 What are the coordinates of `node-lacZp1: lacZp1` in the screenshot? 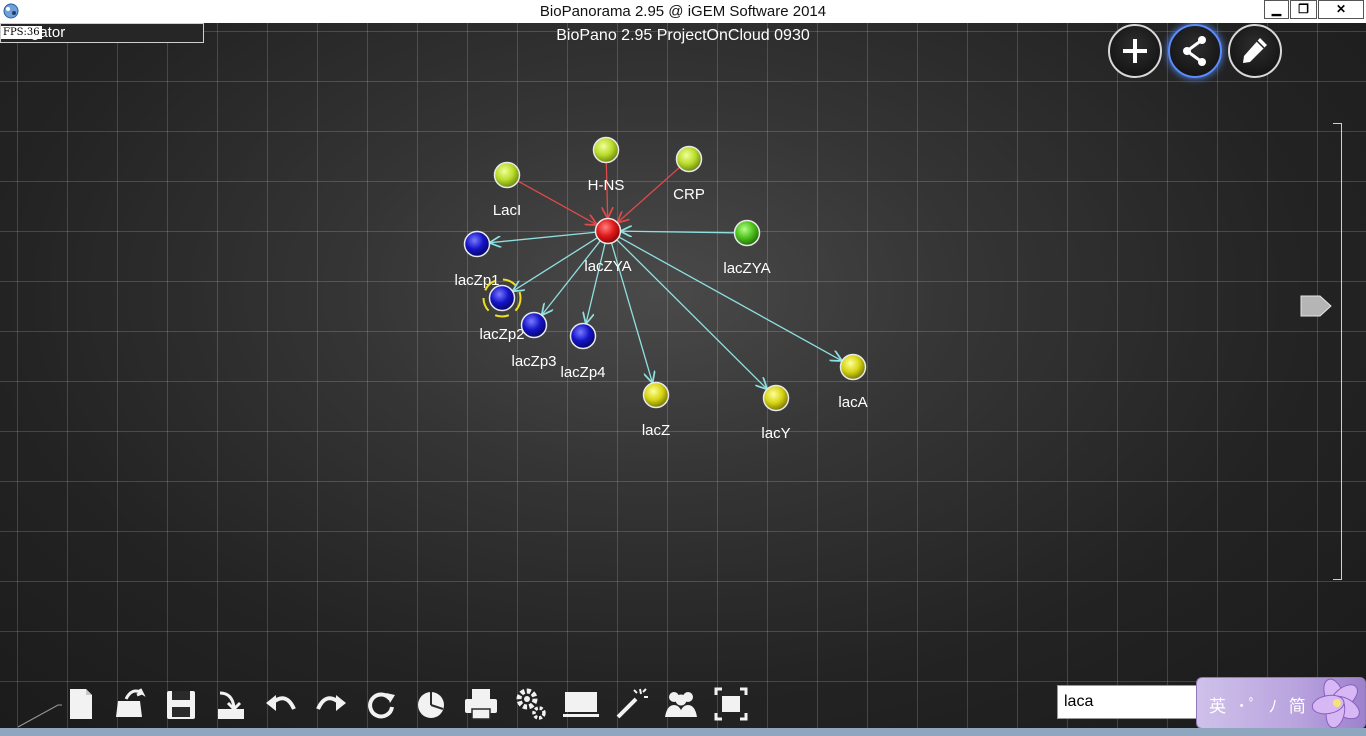 It's located at (477, 260).